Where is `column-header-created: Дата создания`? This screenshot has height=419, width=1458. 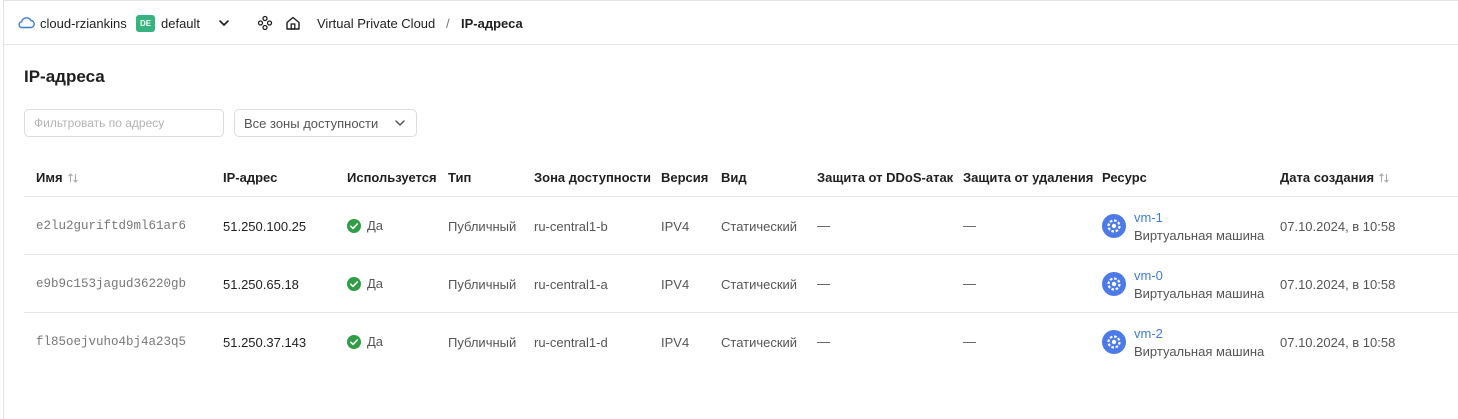 column-header-created: Дата создания is located at coordinates (1335, 177).